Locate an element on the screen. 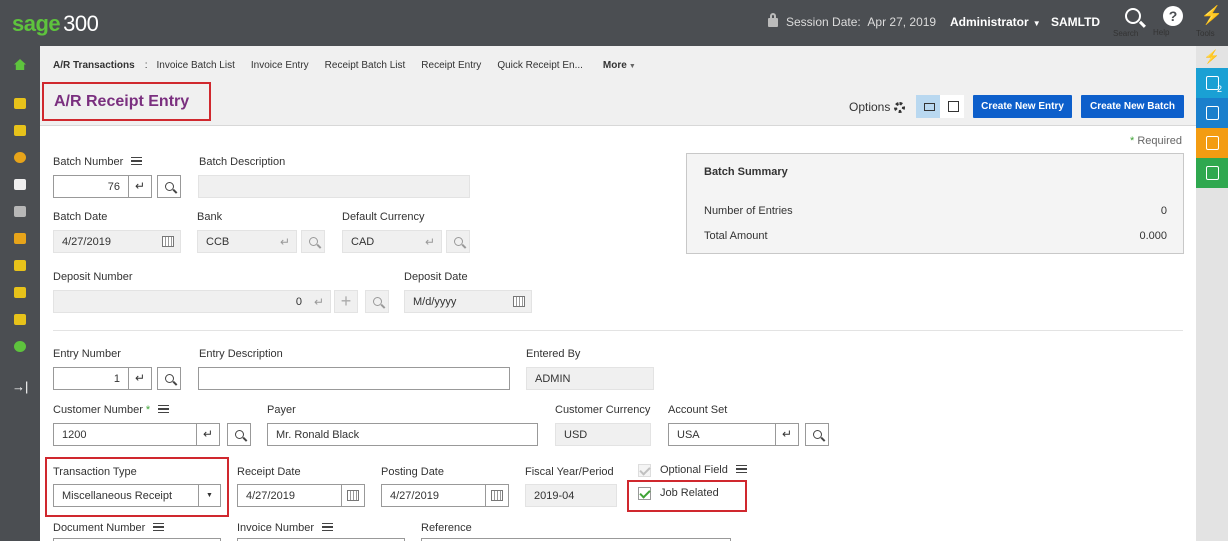 This screenshot has width=1228, height=541. full-view-button is located at coordinates (952, 106).